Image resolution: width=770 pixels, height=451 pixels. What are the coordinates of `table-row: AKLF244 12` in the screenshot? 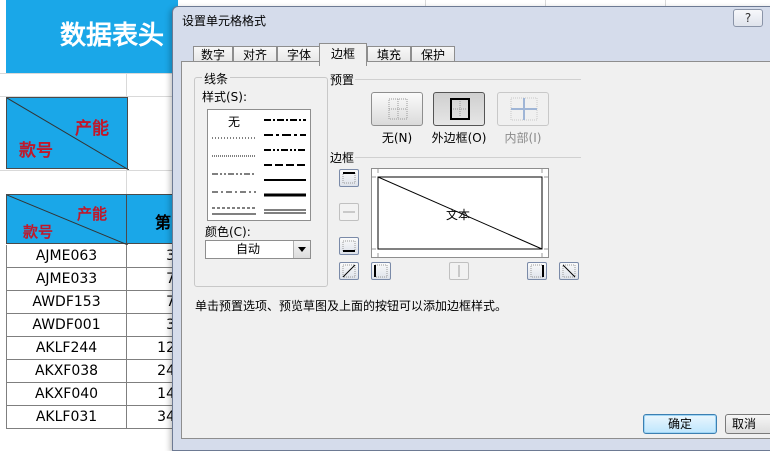 It's located at (92, 348).